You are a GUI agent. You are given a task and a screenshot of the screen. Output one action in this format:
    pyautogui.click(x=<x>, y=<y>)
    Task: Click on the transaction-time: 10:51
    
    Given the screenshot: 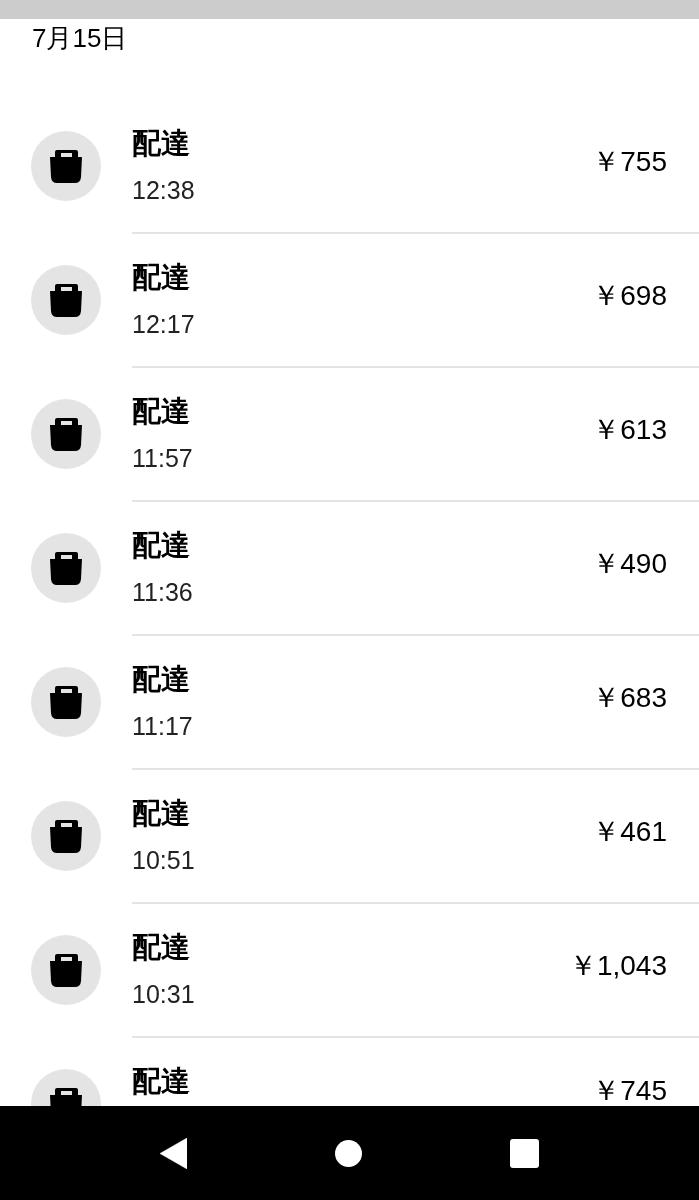 What is the action you would take?
    pyautogui.click(x=163, y=860)
    